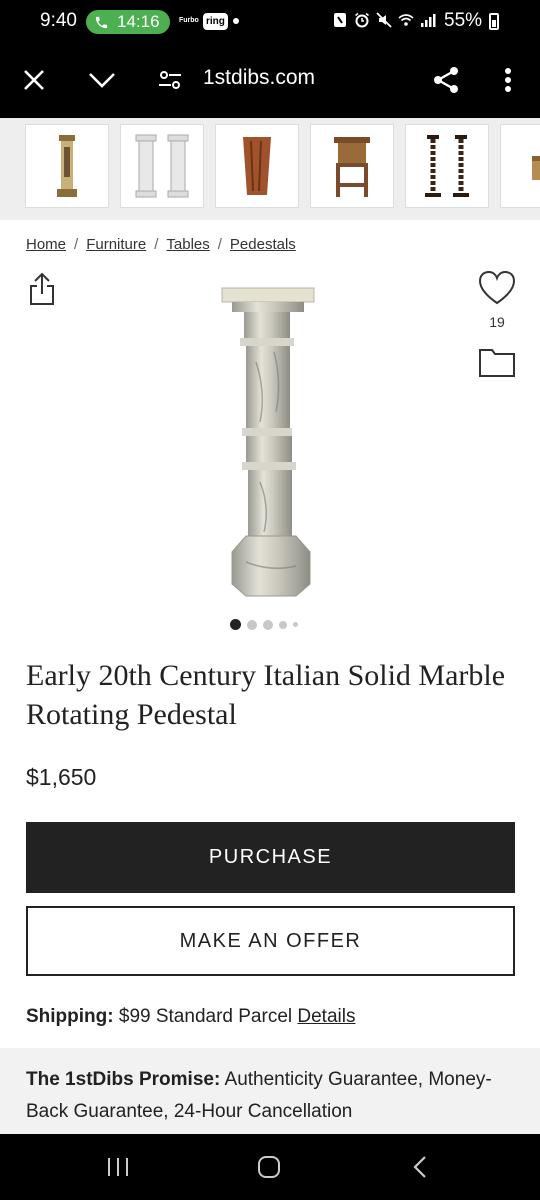 This screenshot has width=540, height=1200. Describe the element at coordinates (215, 21) in the screenshot. I see `ring-notification-icon: ring` at that location.